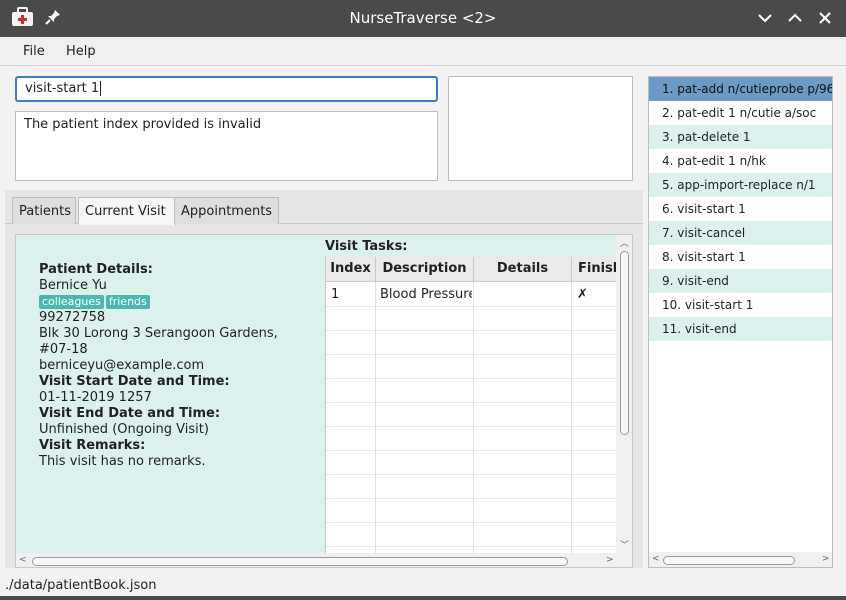  What do you see at coordinates (134, 381) in the screenshot?
I see `visit-start-heading: Visit Start Date and Time:` at bounding box center [134, 381].